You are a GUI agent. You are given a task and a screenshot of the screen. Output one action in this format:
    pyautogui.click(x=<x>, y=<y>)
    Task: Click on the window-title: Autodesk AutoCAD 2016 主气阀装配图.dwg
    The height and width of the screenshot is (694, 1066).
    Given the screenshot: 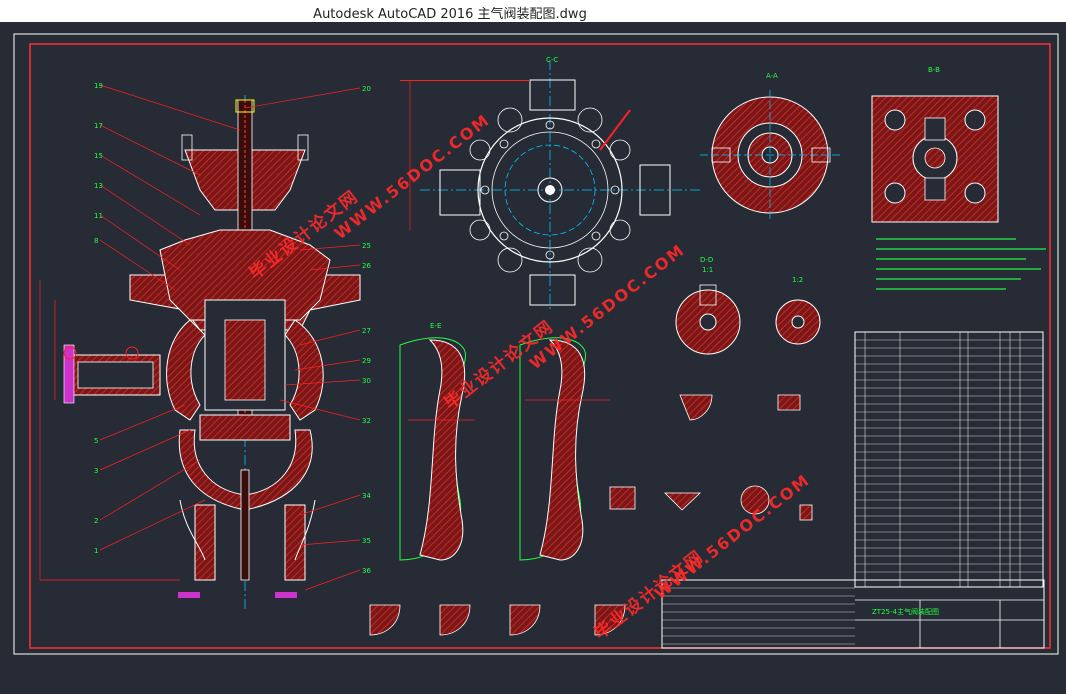 What is the action you would take?
    pyautogui.click(x=450, y=14)
    